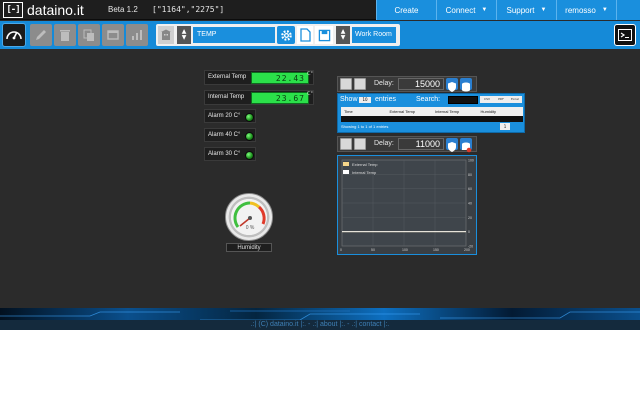 The width and height of the screenshot is (640, 400). I want to click on database-delete-icon, so click(467, 147).